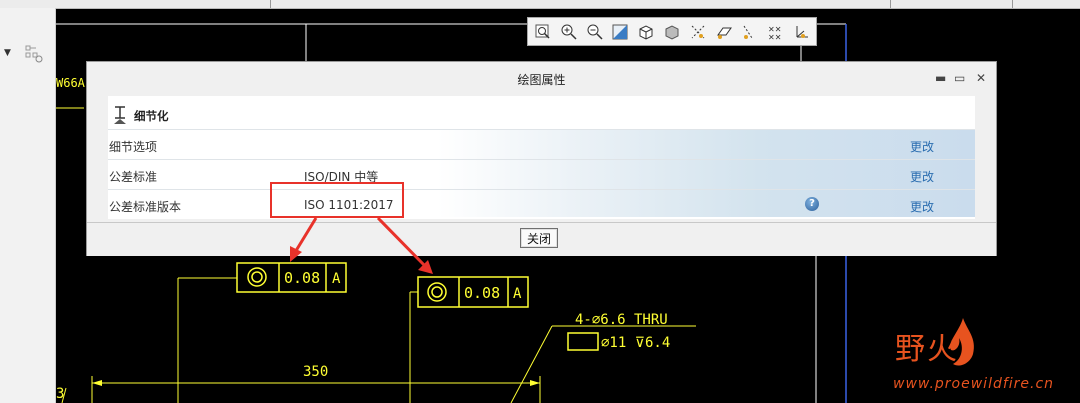  What do you see at coordinates (801, 32) in the screenshot?
I see `csys-display-icon` at bounding box center [801, 32].